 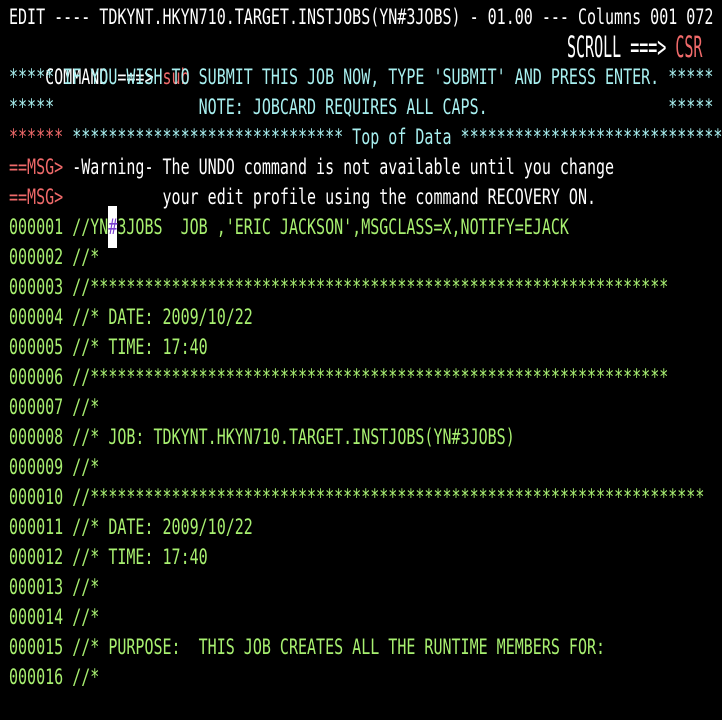 What do you see at coordinates (85, 677) in the screenshot?
I see `line-text: //*` at bounding box center [85, 677].